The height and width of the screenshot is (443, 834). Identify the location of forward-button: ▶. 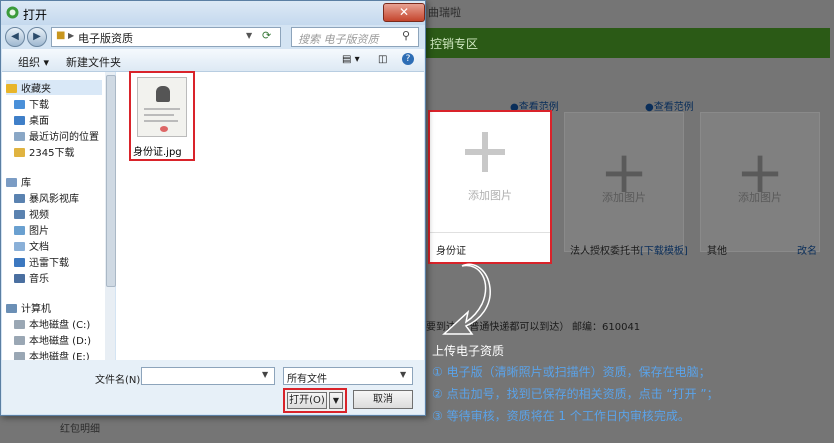
(37, 37).